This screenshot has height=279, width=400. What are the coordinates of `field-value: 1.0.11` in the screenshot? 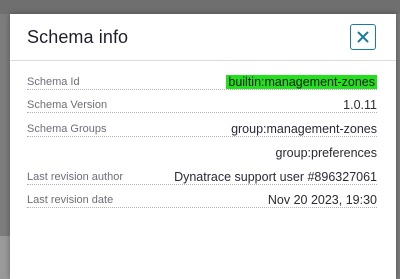 It's located at (358, 105).